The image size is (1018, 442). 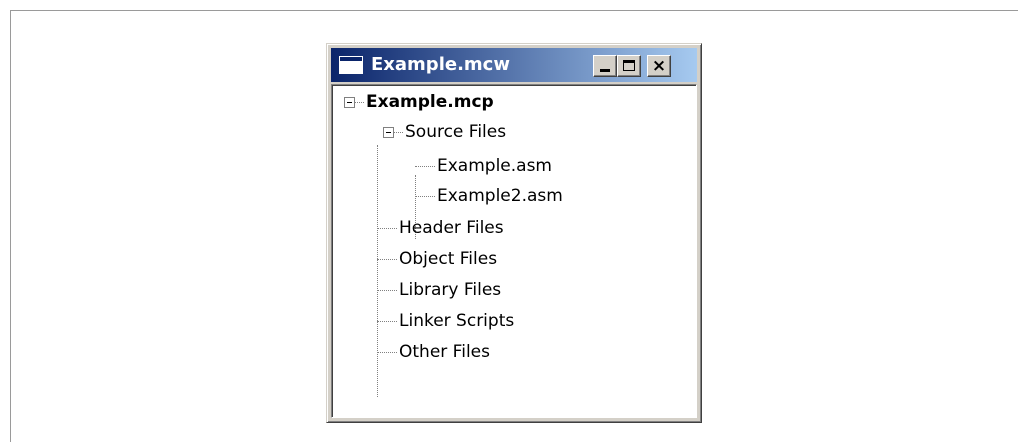 I want to click on close-icon: ×, so click(x=659, y=66).